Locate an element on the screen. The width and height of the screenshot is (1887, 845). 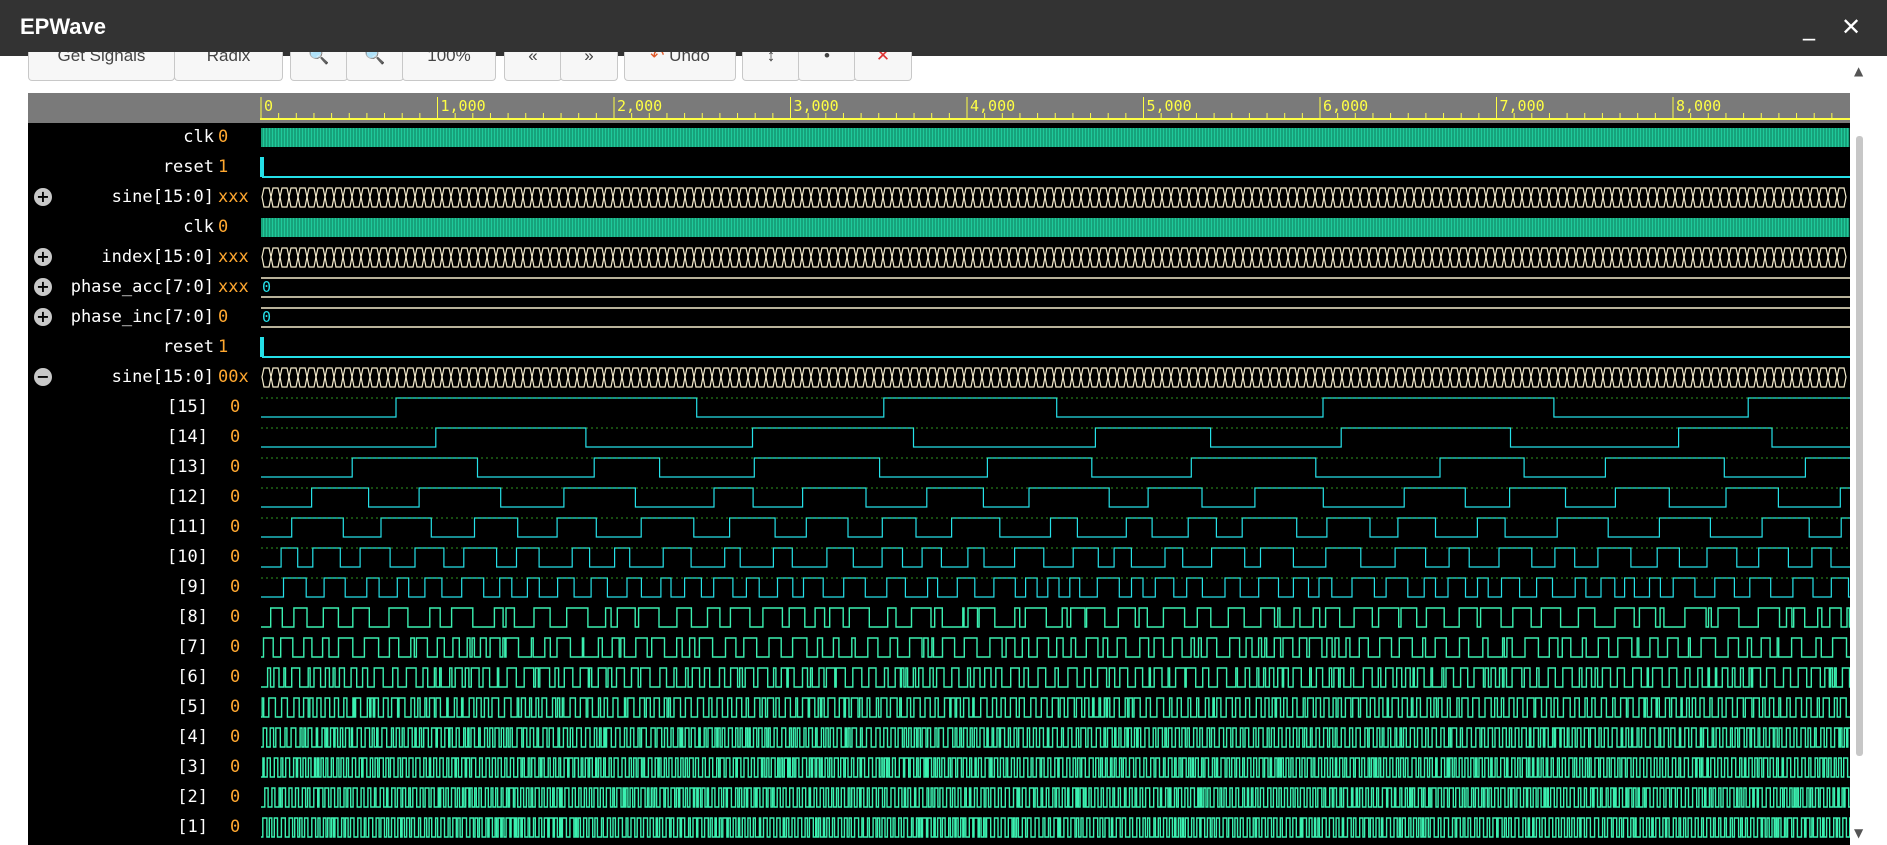
signal-name: [8] is located at coordinates (192, 617).